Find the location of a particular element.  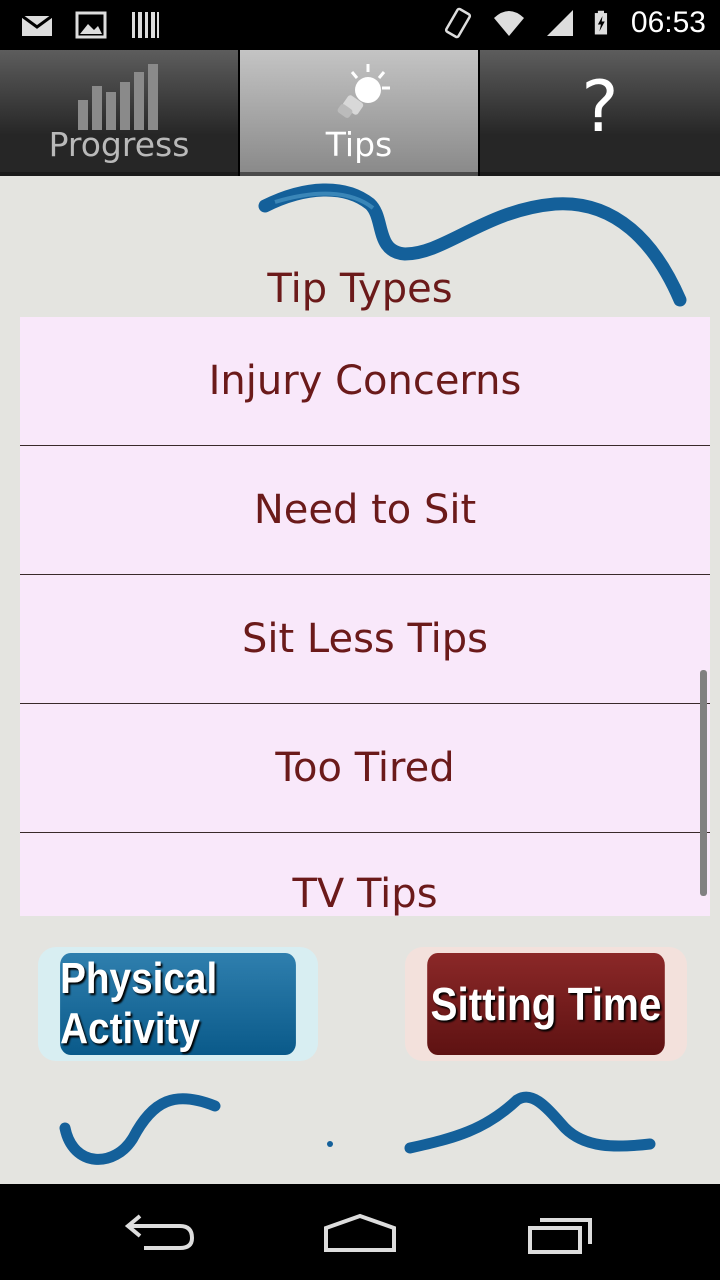

wifi-icon is located at coordinates (508, 23).